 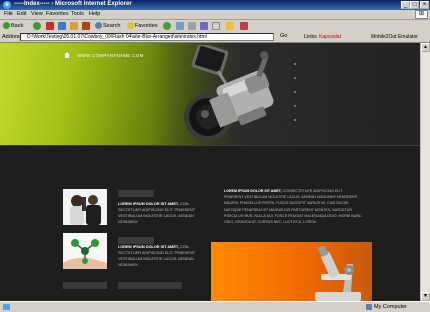 I want to click on go-button: Go, so click(x=283, y=36).